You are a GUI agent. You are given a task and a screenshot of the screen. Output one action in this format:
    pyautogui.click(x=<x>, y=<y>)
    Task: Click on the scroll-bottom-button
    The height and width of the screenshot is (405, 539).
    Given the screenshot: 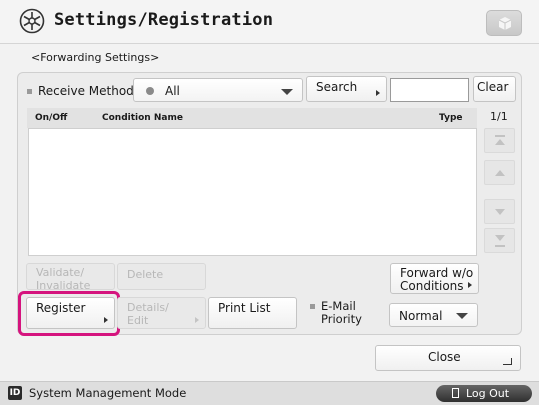 What is the action you would take?
    pyautogui.click(x=499, y=240)
    